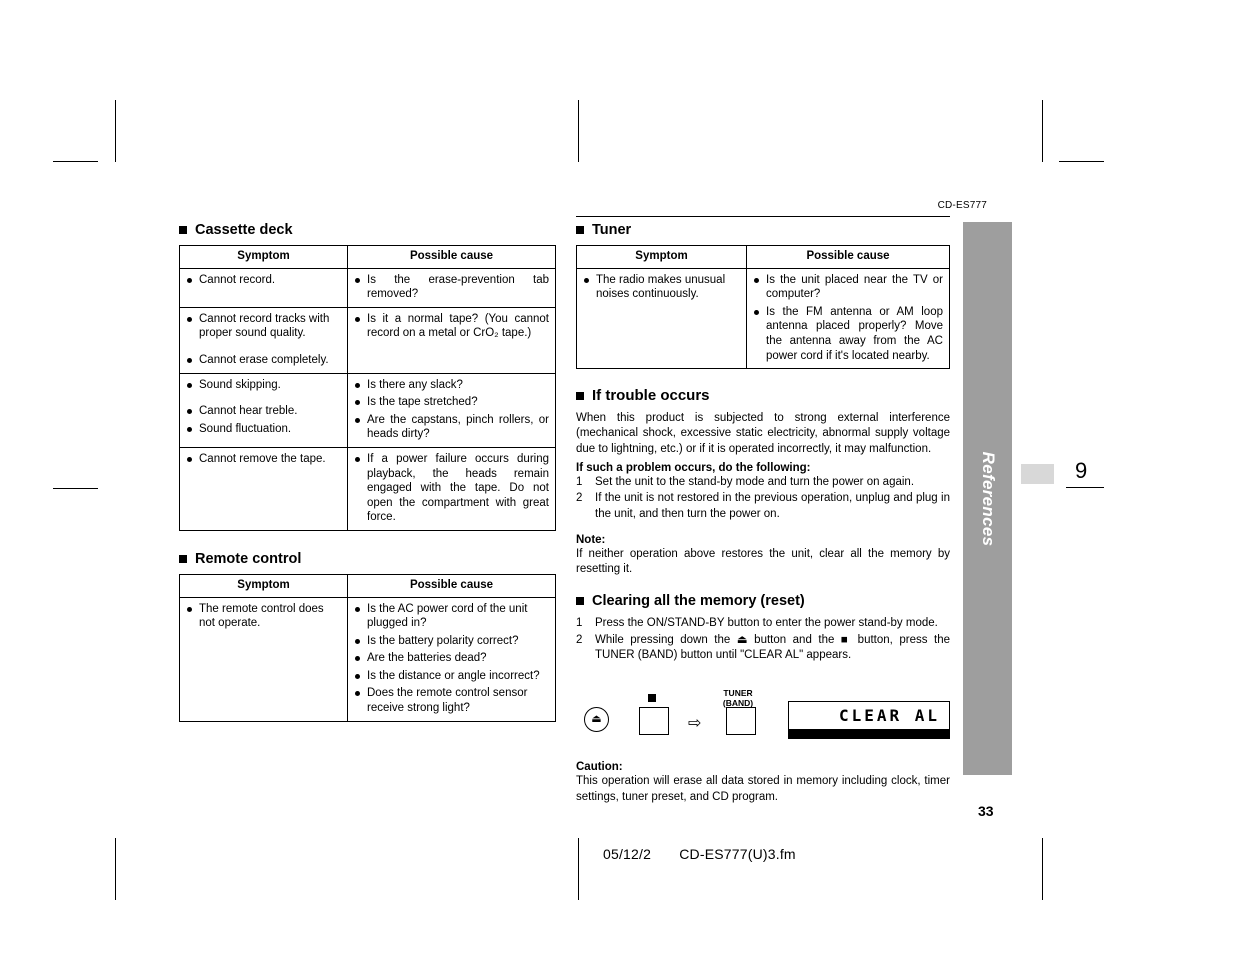  What do you see at coordinates (741, 721) in the screenshot?
I see `tuner-band-button-icon` at bounding box center [741, 721].